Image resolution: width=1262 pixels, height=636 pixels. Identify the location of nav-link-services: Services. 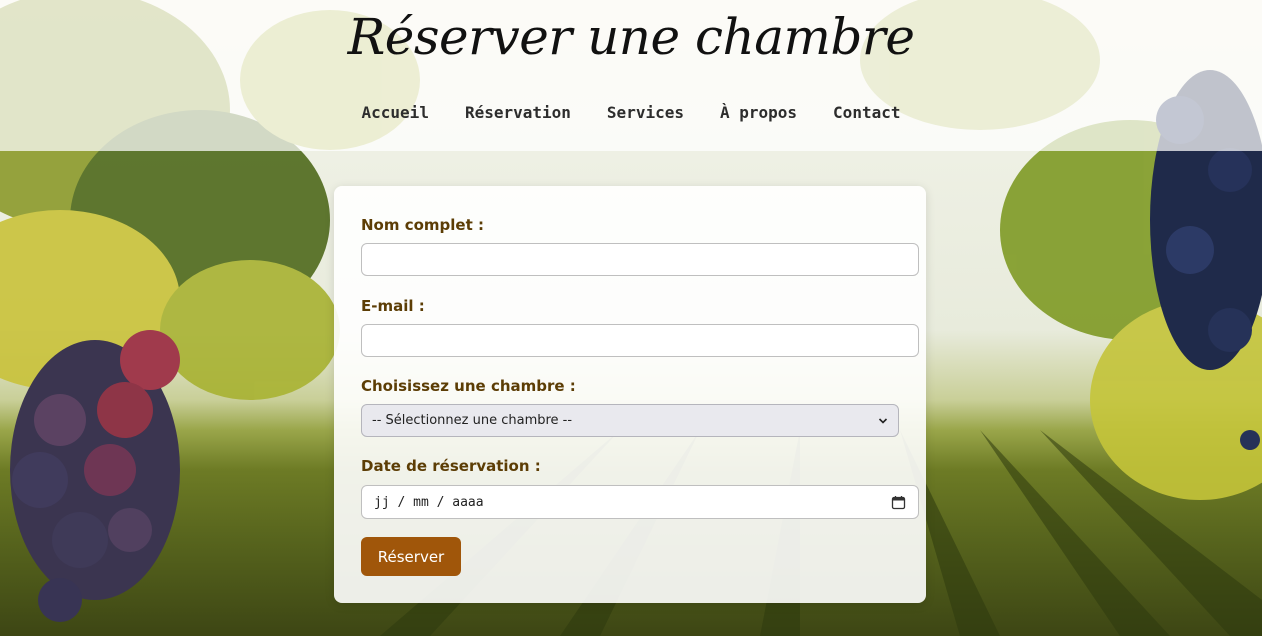
(645, 112).